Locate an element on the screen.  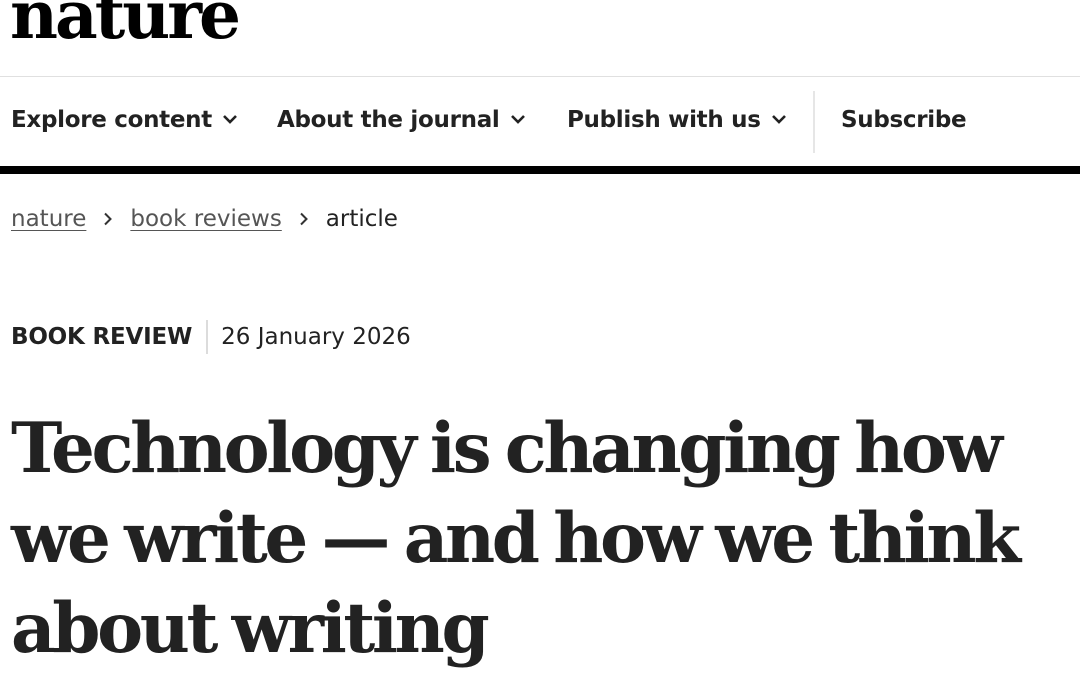
nav-bottom-rule is located at coordinates (540, 170).